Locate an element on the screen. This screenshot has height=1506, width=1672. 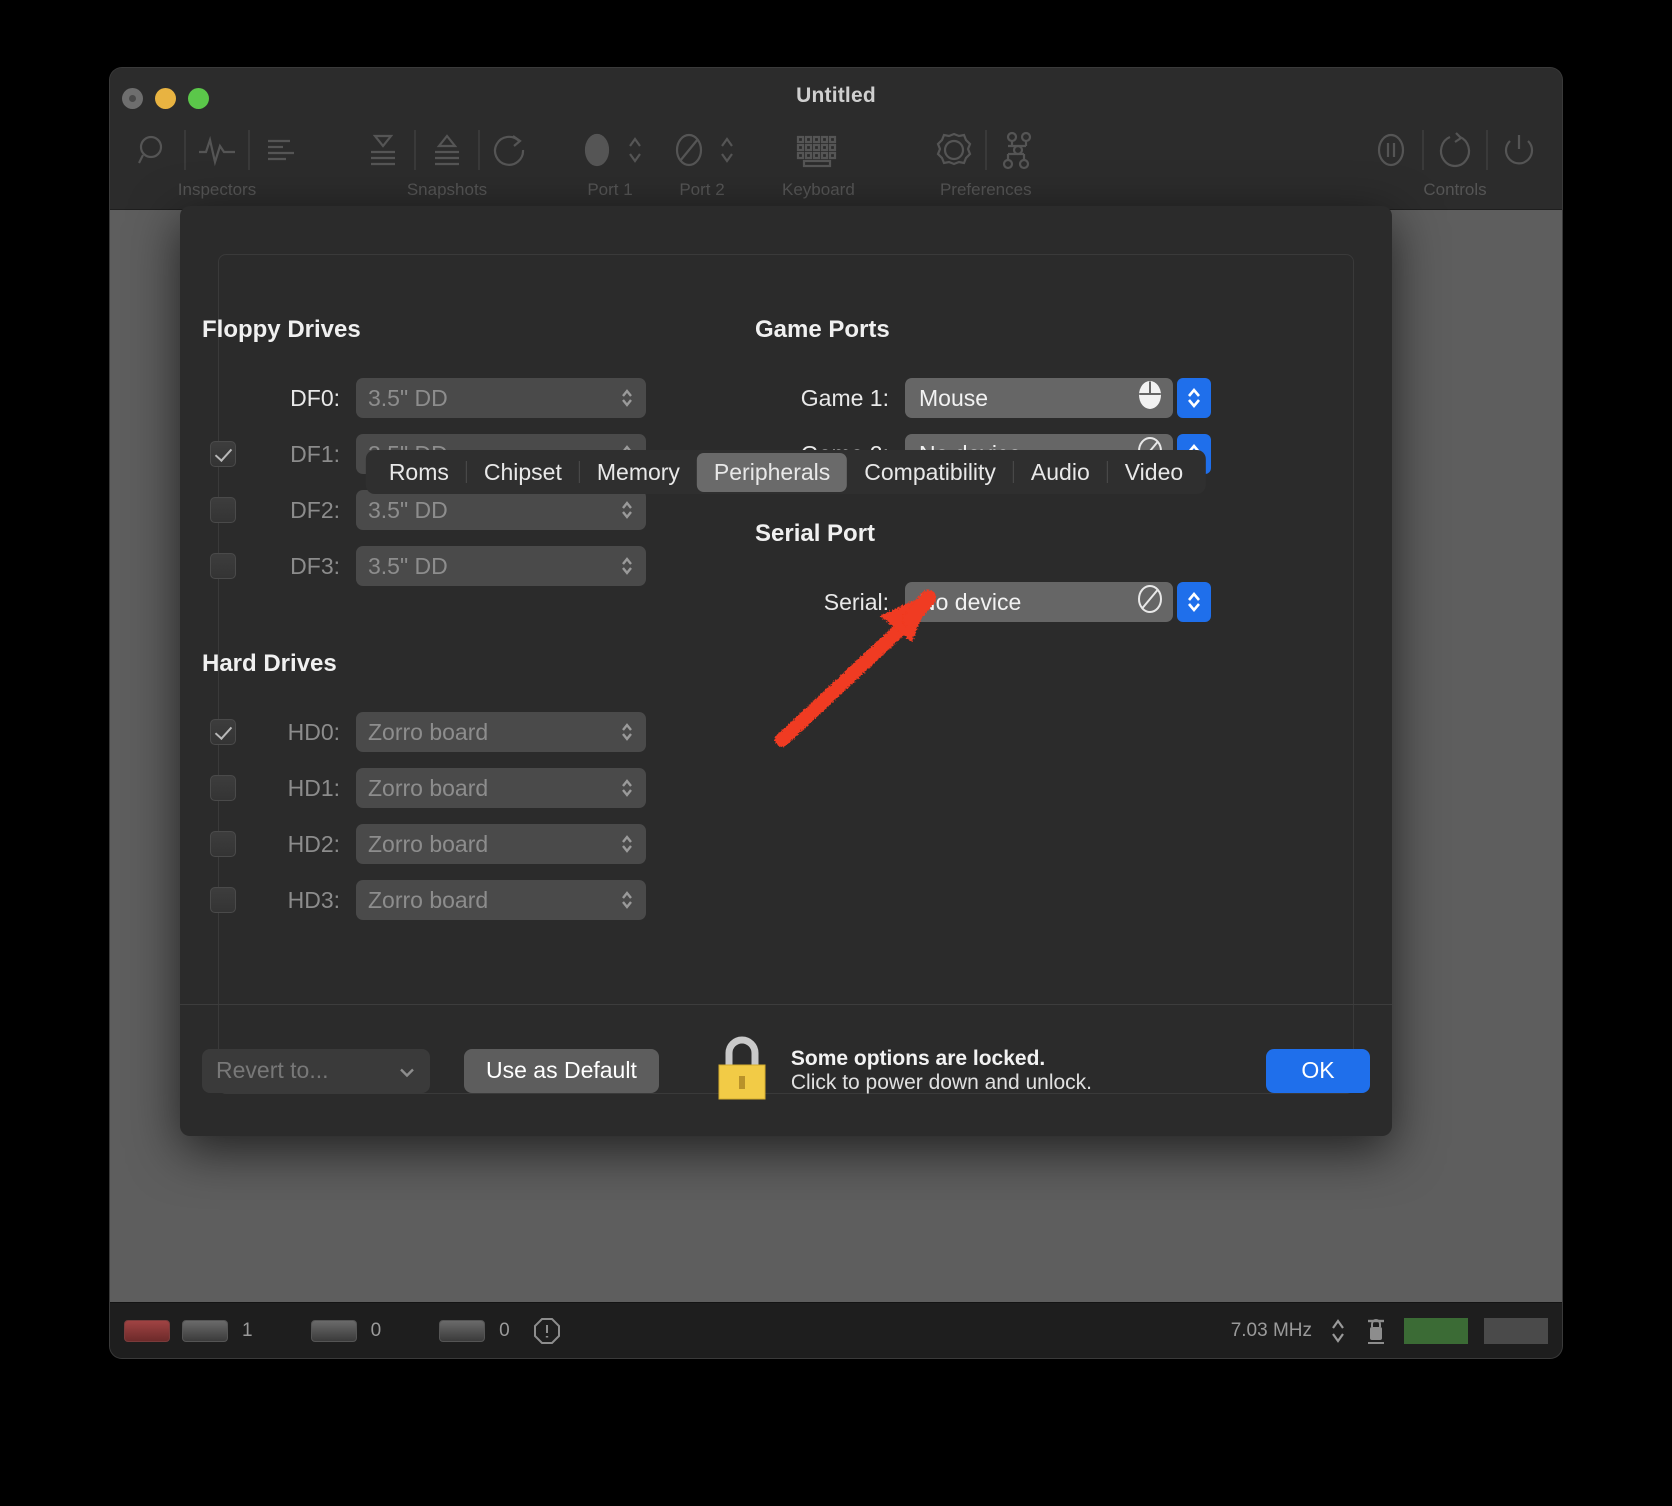
toolbar-group-snapshots: Snapshots is located at coordinates (447, 161).